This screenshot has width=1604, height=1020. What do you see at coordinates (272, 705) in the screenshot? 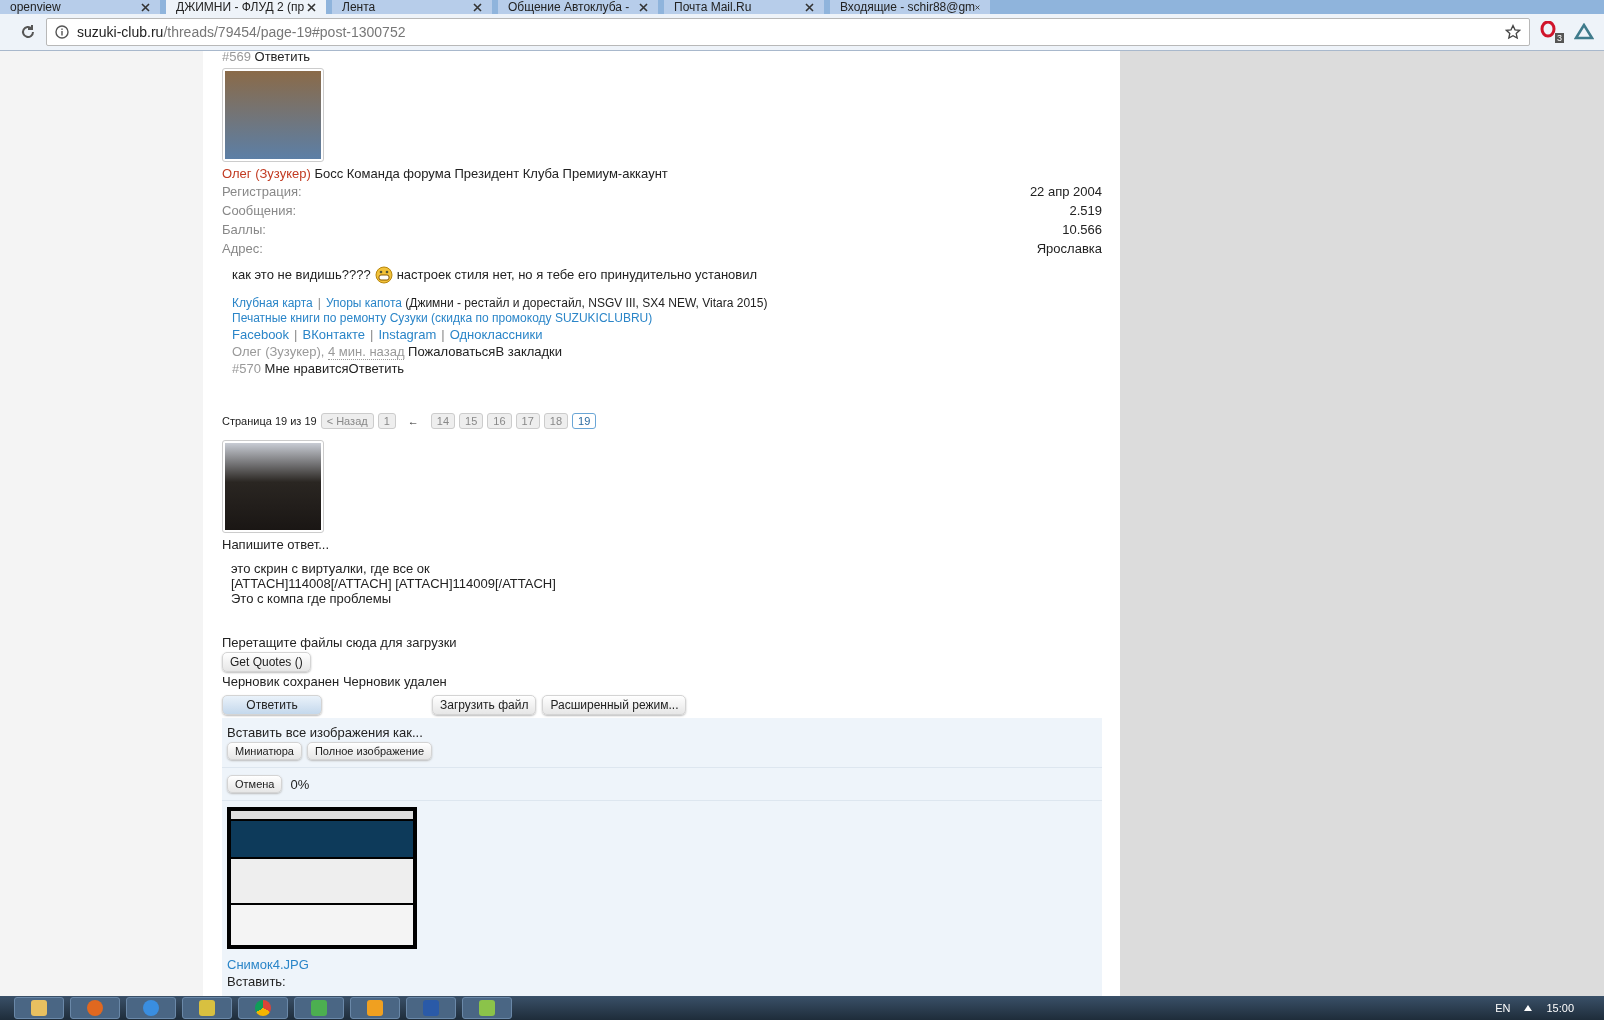
I see `reply-button: Ответить` at bounding box center [272, 705].